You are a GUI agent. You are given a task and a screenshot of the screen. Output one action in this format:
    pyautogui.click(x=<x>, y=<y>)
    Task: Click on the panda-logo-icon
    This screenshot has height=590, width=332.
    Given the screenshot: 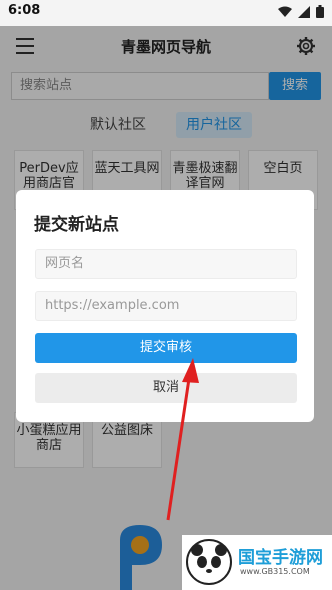 What is the action you would take?
    pyautogui.click(x=209, y=562)
    